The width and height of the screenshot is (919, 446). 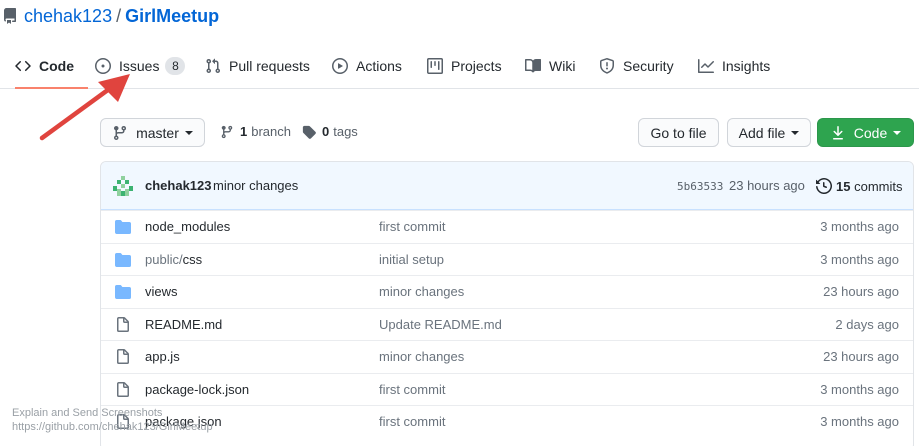 I want to click on play-icon, so click(x=340, y=66).